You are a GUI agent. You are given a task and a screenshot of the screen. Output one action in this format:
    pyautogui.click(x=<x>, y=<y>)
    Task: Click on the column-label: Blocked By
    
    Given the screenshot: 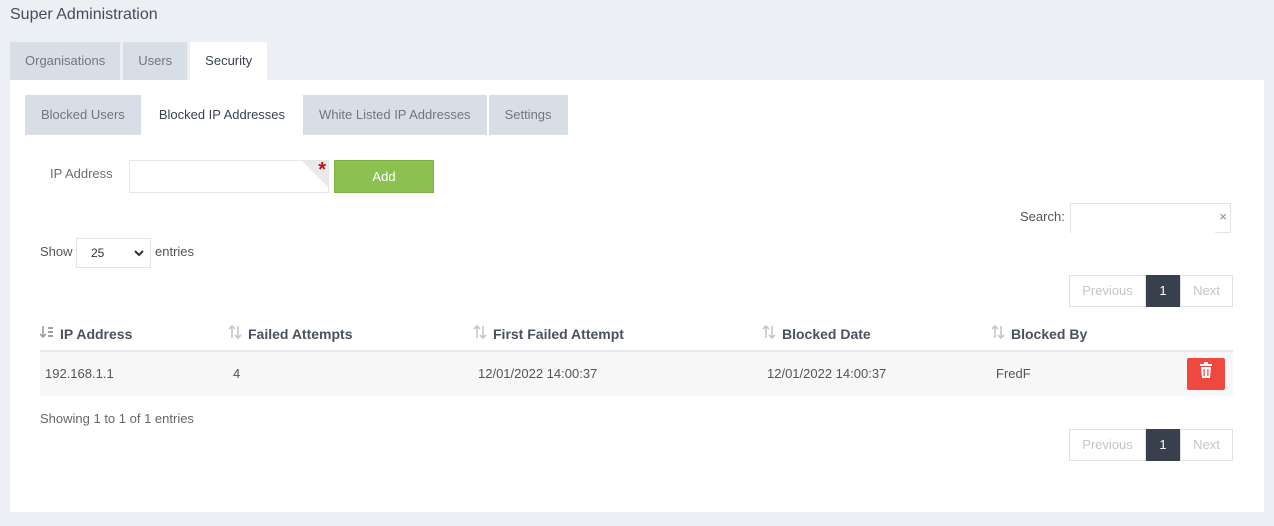 What is the action you would take?
    pyautogui.click(x=1049, y=334)
    